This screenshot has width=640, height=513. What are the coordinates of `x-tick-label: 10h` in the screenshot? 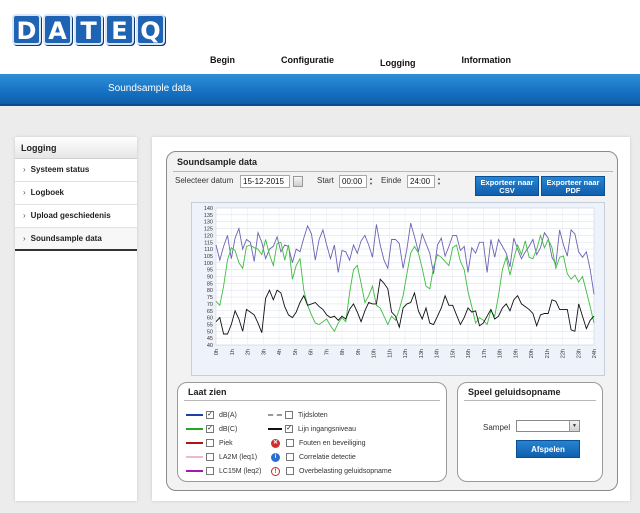 It's located at (375, 353).